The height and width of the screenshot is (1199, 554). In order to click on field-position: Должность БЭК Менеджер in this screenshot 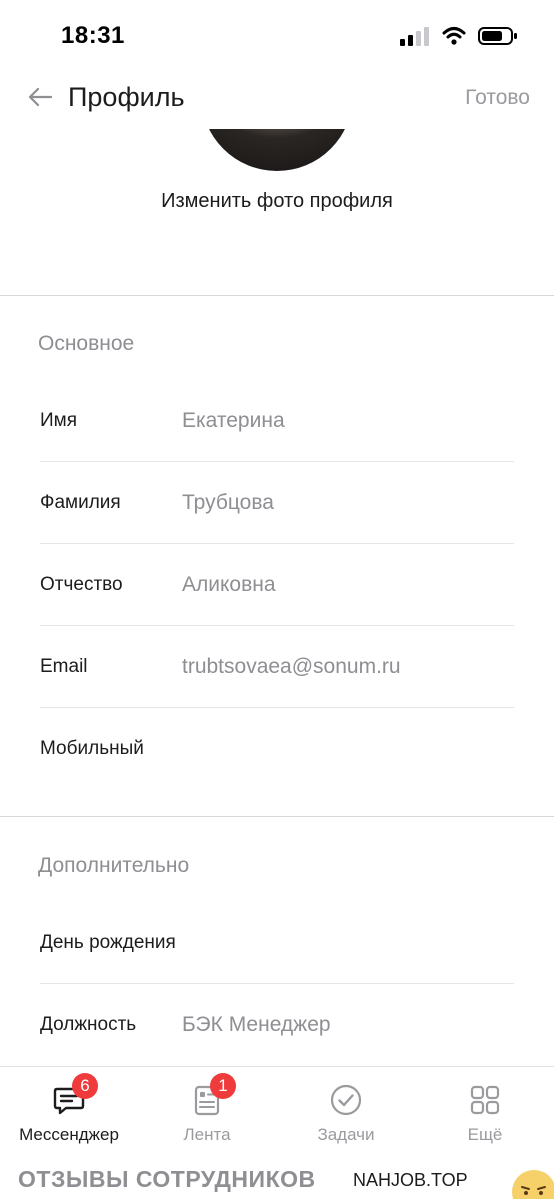, I will do `click(277, 1025)`.